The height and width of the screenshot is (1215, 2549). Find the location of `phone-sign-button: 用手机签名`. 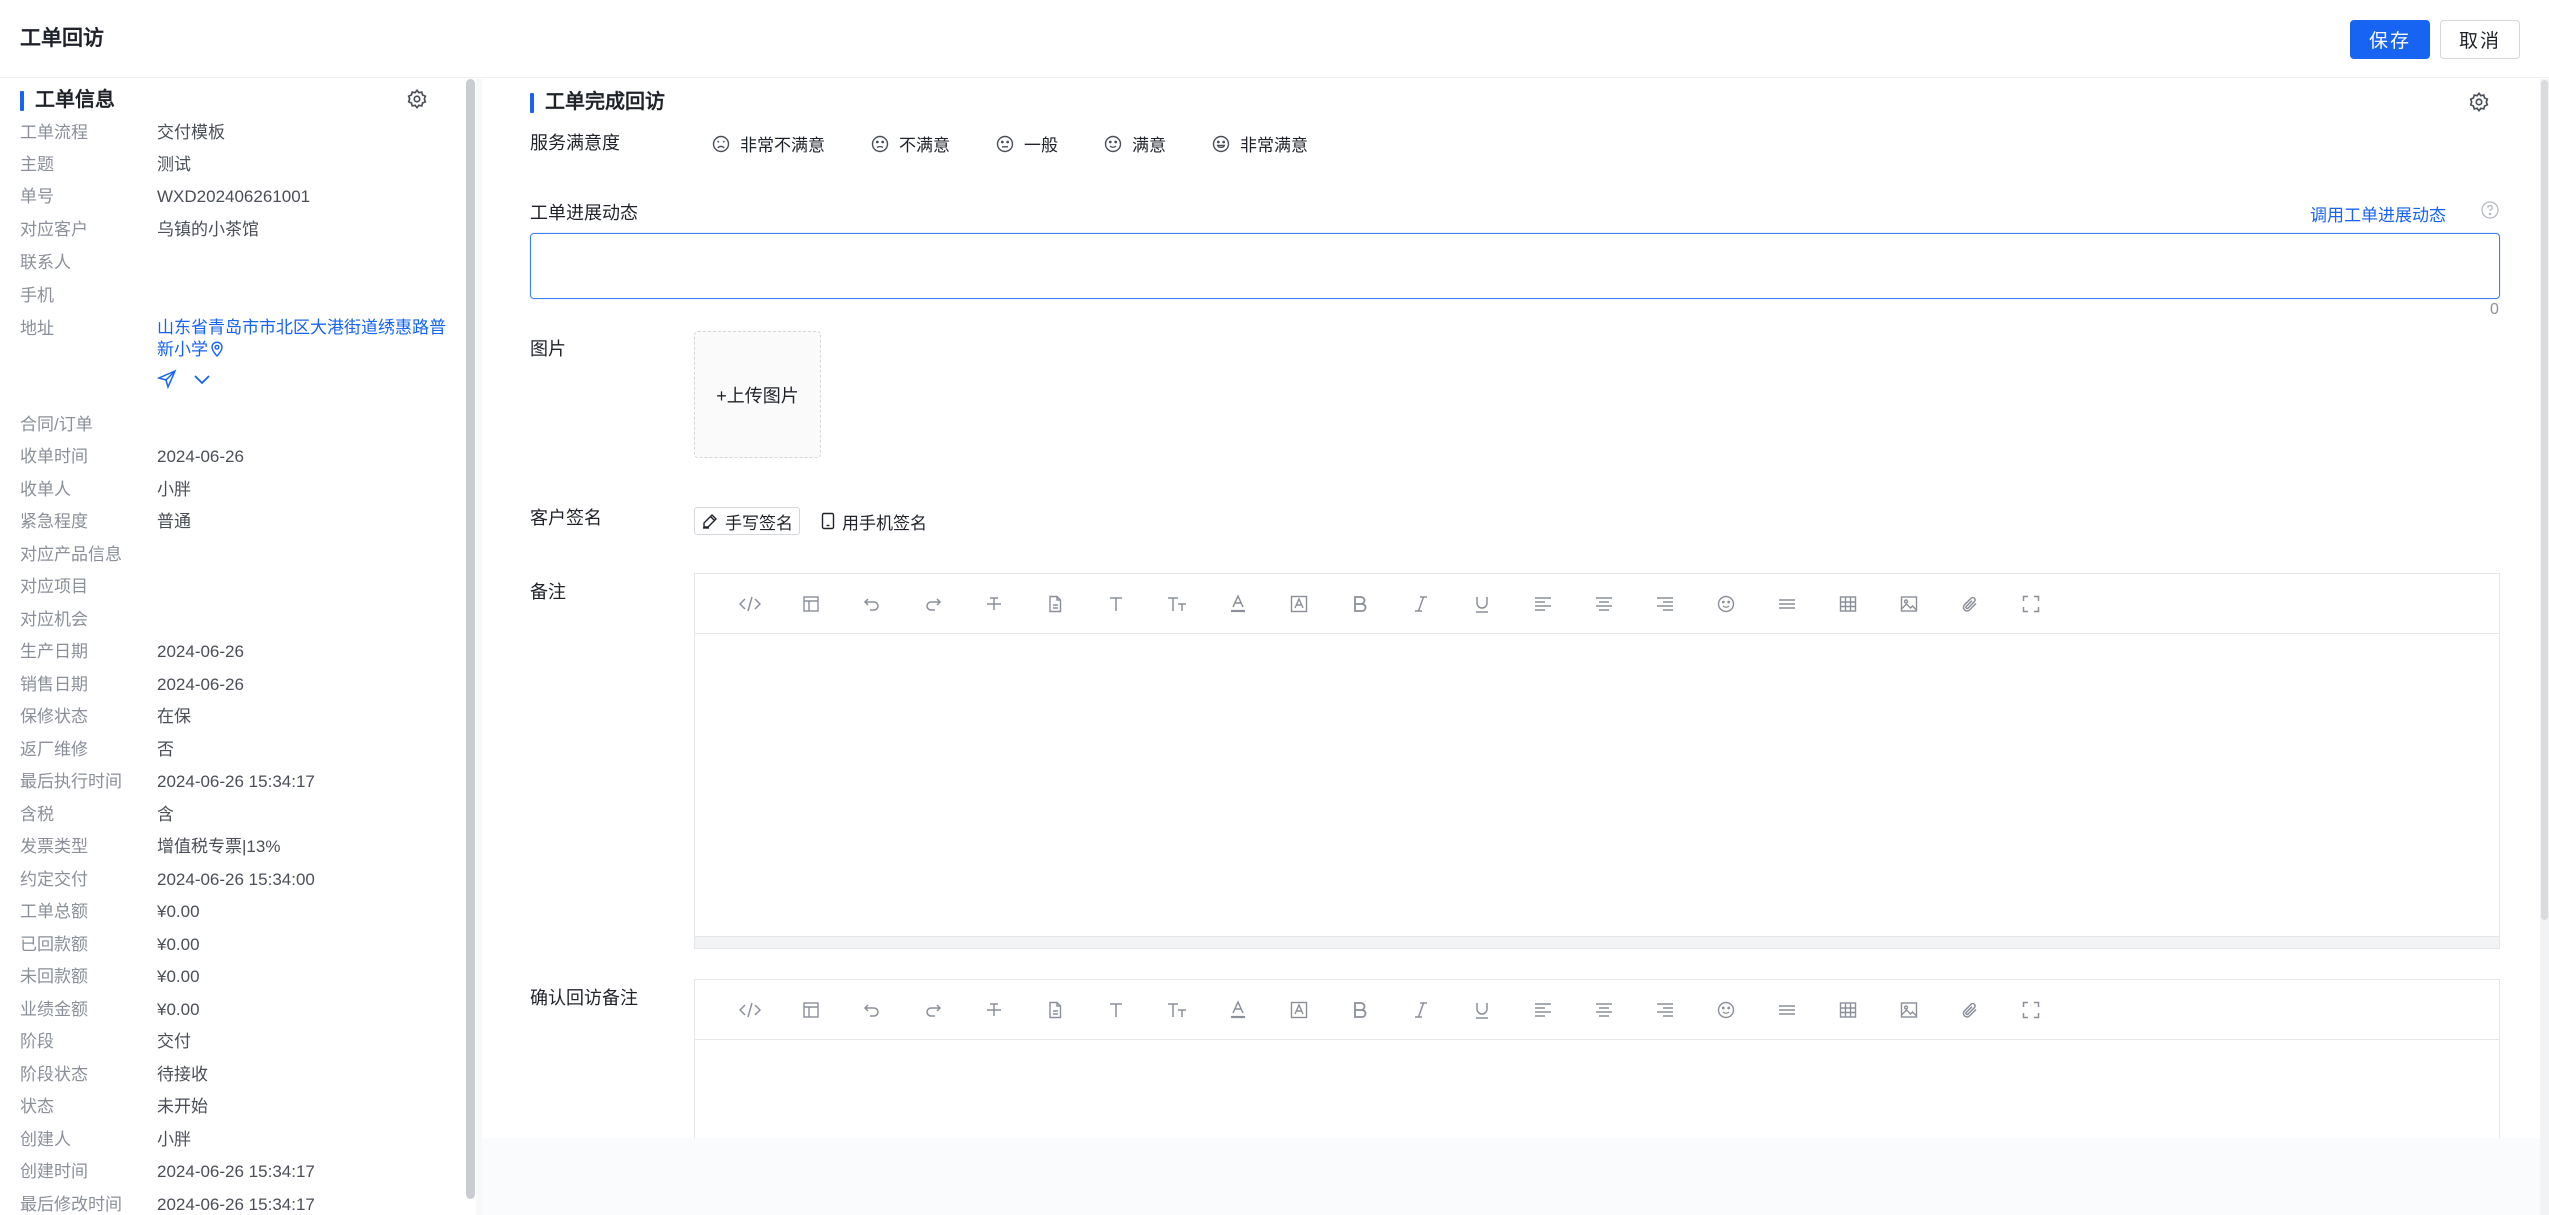

phone-sign-button: 用手机签名 is located at coordinates (873, 521).